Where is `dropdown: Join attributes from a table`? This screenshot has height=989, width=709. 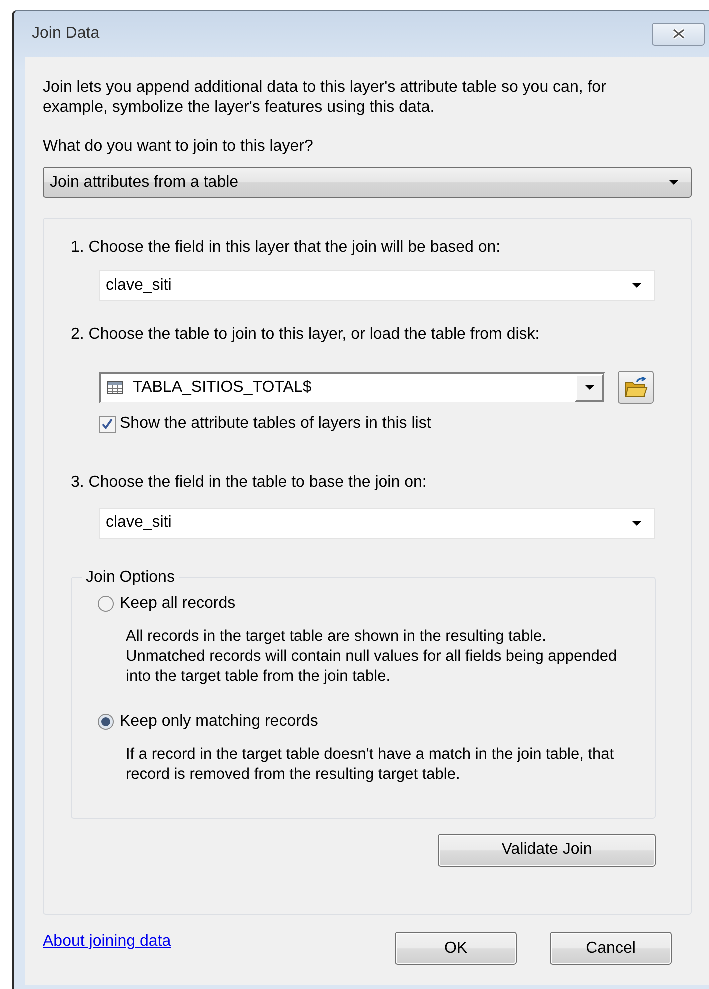 dropdown: Join attributes from a table is located at coordinates (367, 182).